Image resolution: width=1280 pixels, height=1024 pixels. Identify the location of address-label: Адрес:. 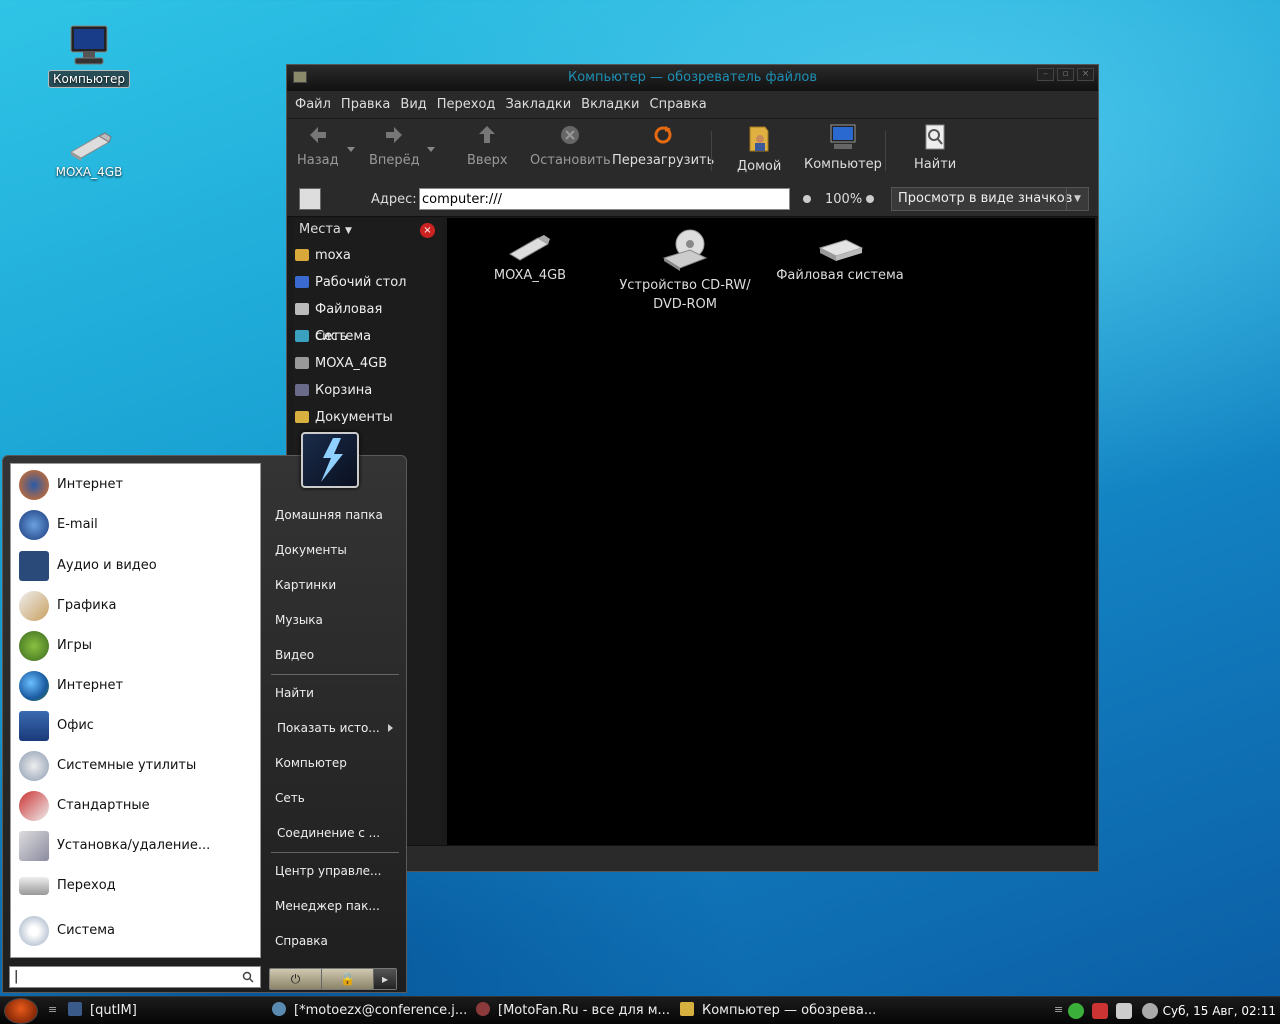
(394, 199).